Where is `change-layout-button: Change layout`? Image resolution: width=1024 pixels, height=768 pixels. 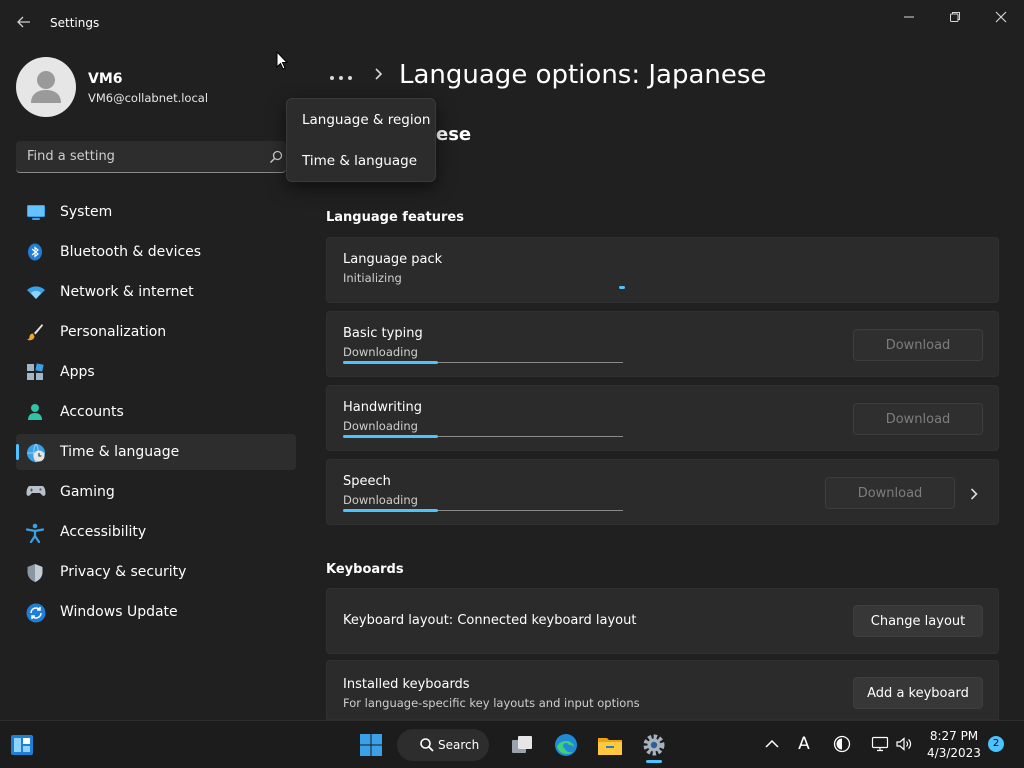
change-layout-button: Change layout is located at coordinates (918, 621).